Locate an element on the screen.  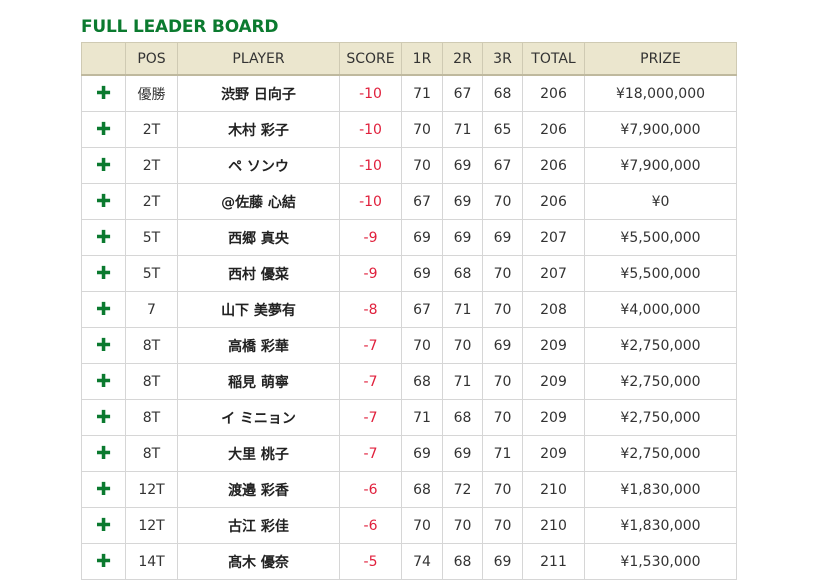
pos-cell: 12T is located at coordinates (151, 489).